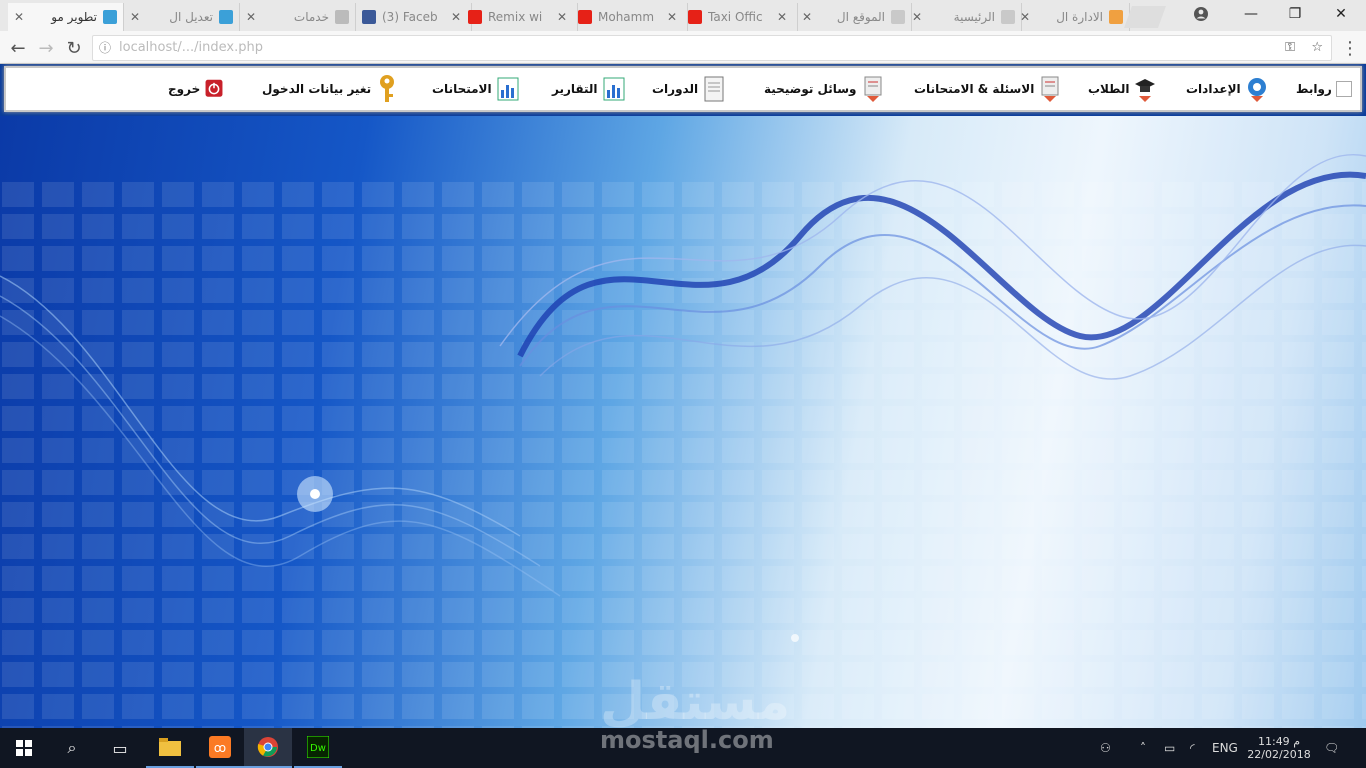  What do you see at coordinates (1279, 754) in the screenshot?
I see `clock-date: 22/02/2018` at bounding box center [1279, 754].